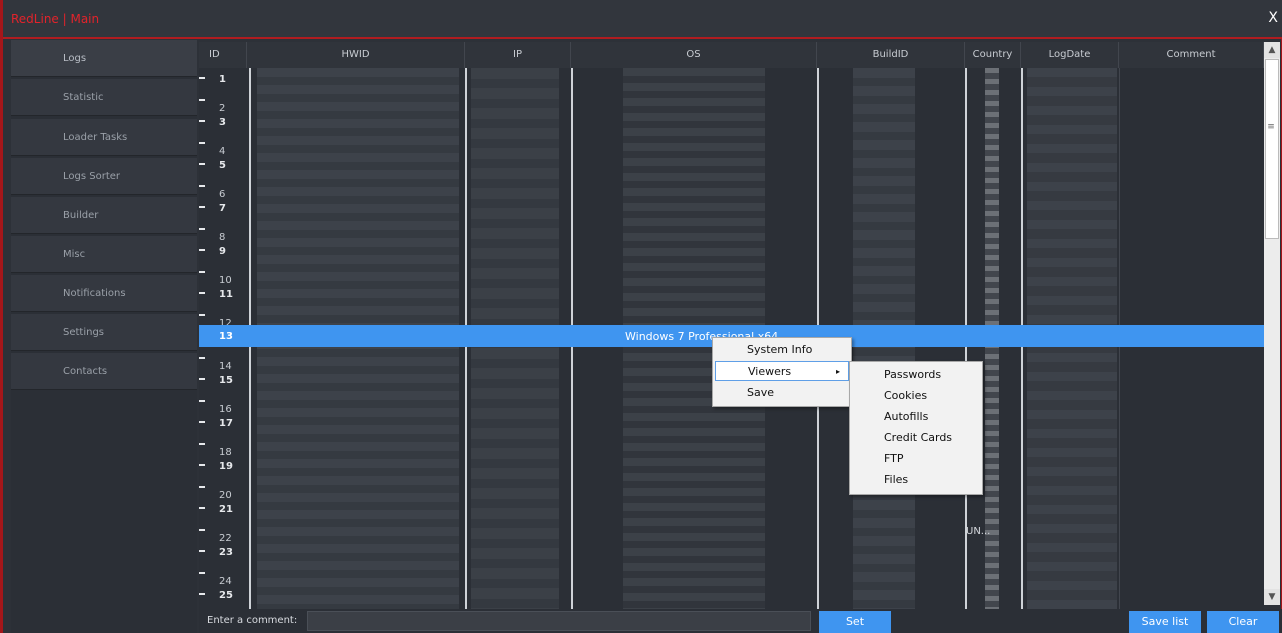 This screenshot has width=1282, height=633. Describe the element at coordinates (226, 509) in the screenshot. I see `row-id: 21` at that location.